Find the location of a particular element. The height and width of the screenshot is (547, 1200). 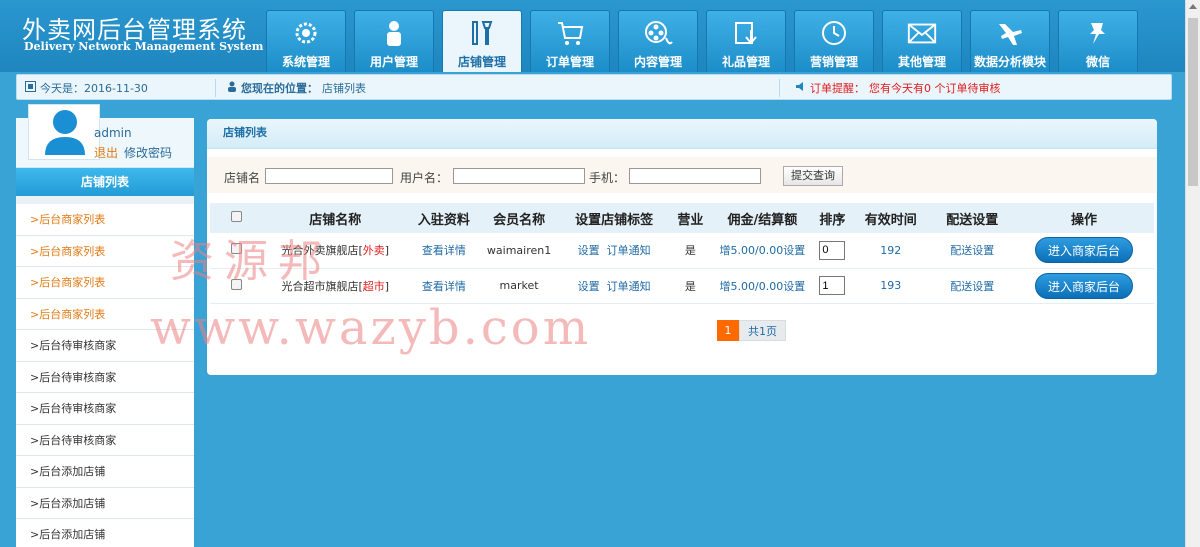

submit-search-button: 提交查询 is located at coordinates (813, 176).